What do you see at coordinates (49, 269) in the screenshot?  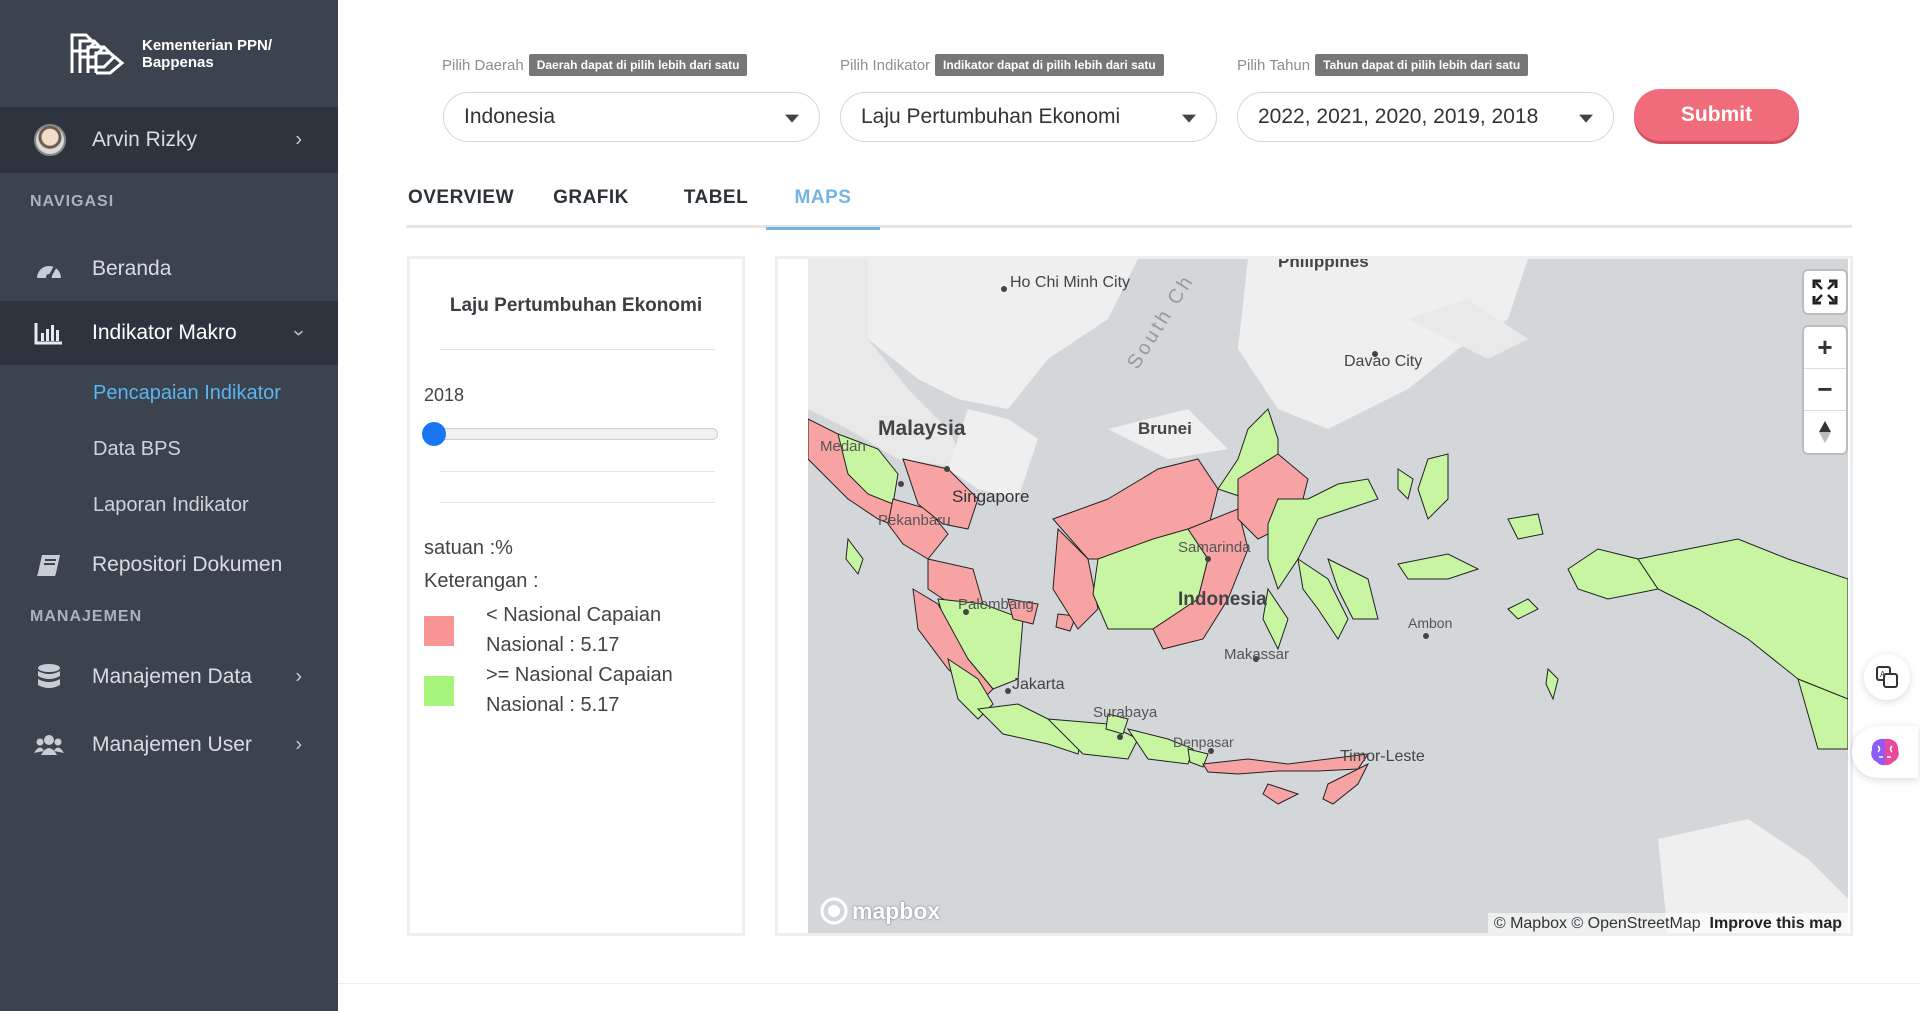 I see `dashboard-icon` at bounding box center [49, 269].